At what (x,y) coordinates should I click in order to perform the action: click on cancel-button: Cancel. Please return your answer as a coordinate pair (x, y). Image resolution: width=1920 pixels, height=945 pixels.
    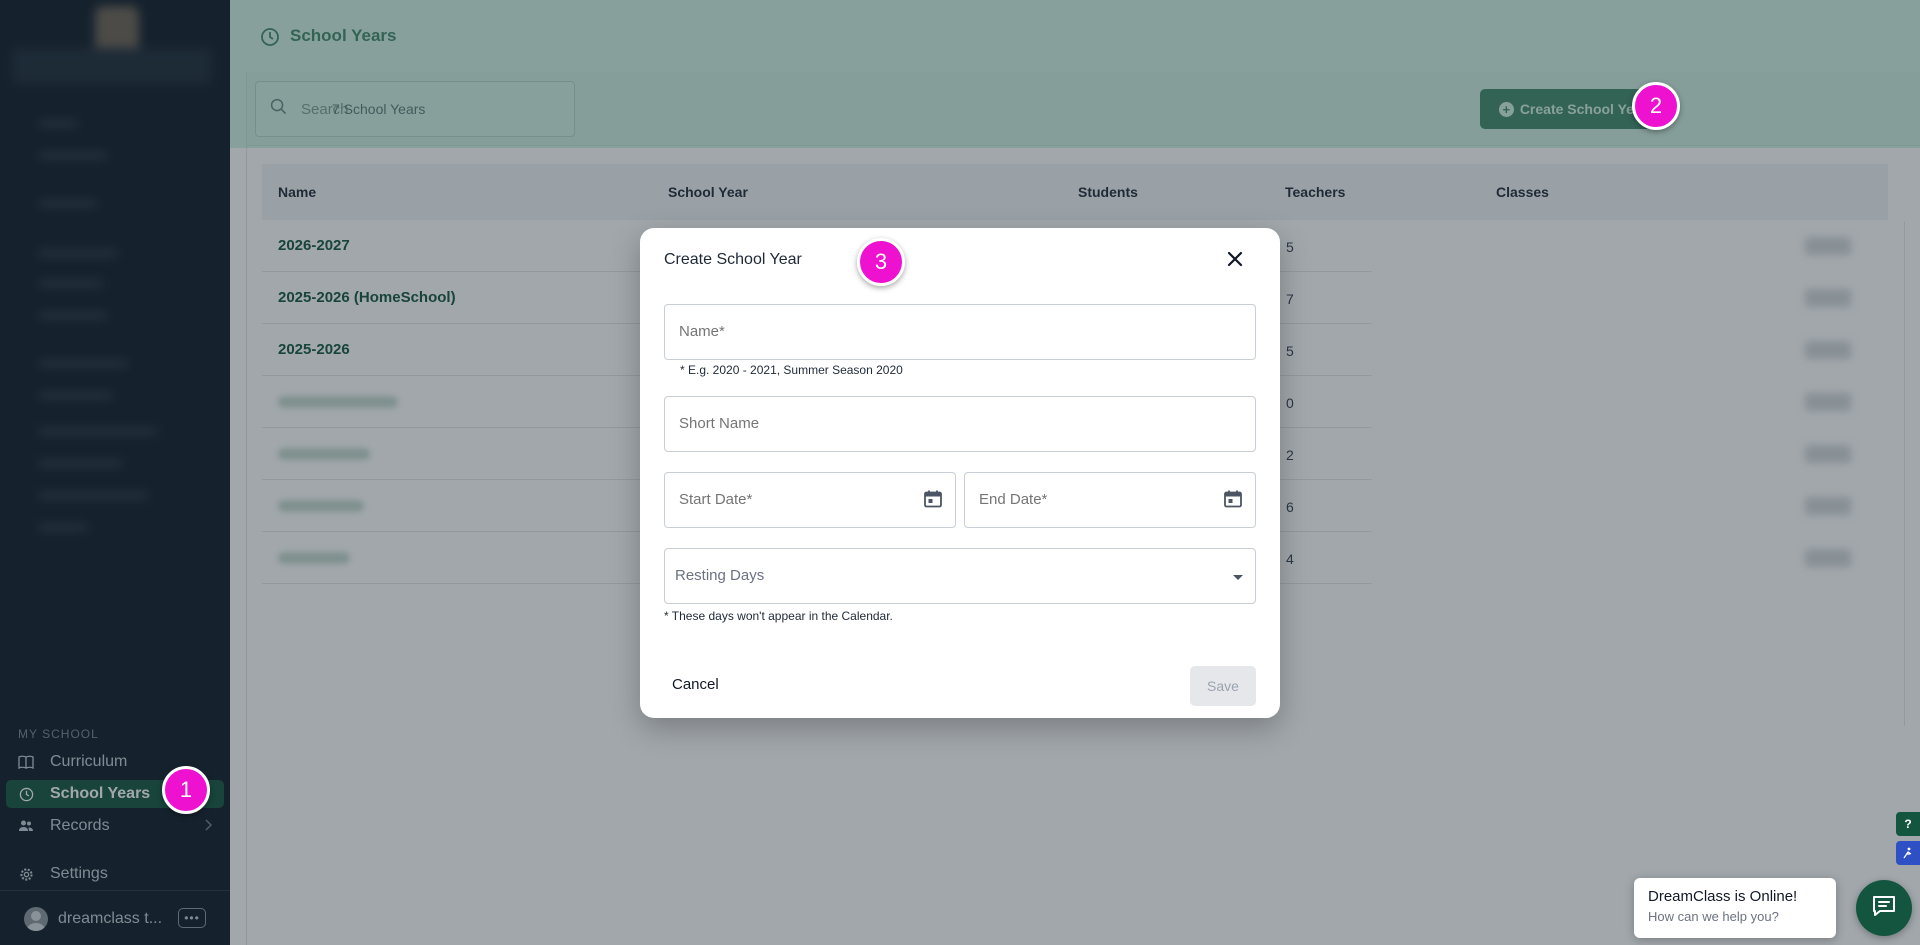
    Looking at the image, I should click on (695, 684).